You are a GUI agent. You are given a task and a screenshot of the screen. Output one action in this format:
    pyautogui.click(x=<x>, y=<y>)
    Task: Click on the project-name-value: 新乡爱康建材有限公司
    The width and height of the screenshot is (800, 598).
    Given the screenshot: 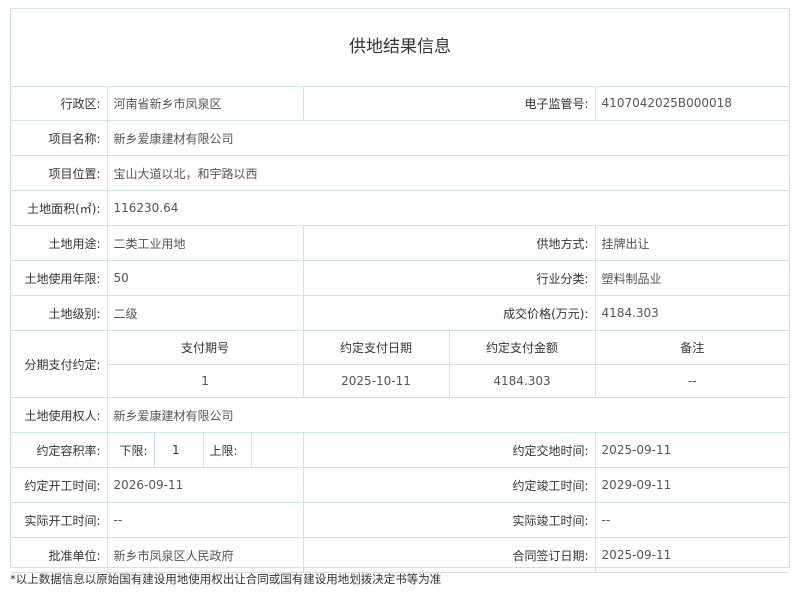 What is the action you would take?
    pyautogui.click(x=448, y=138)
    